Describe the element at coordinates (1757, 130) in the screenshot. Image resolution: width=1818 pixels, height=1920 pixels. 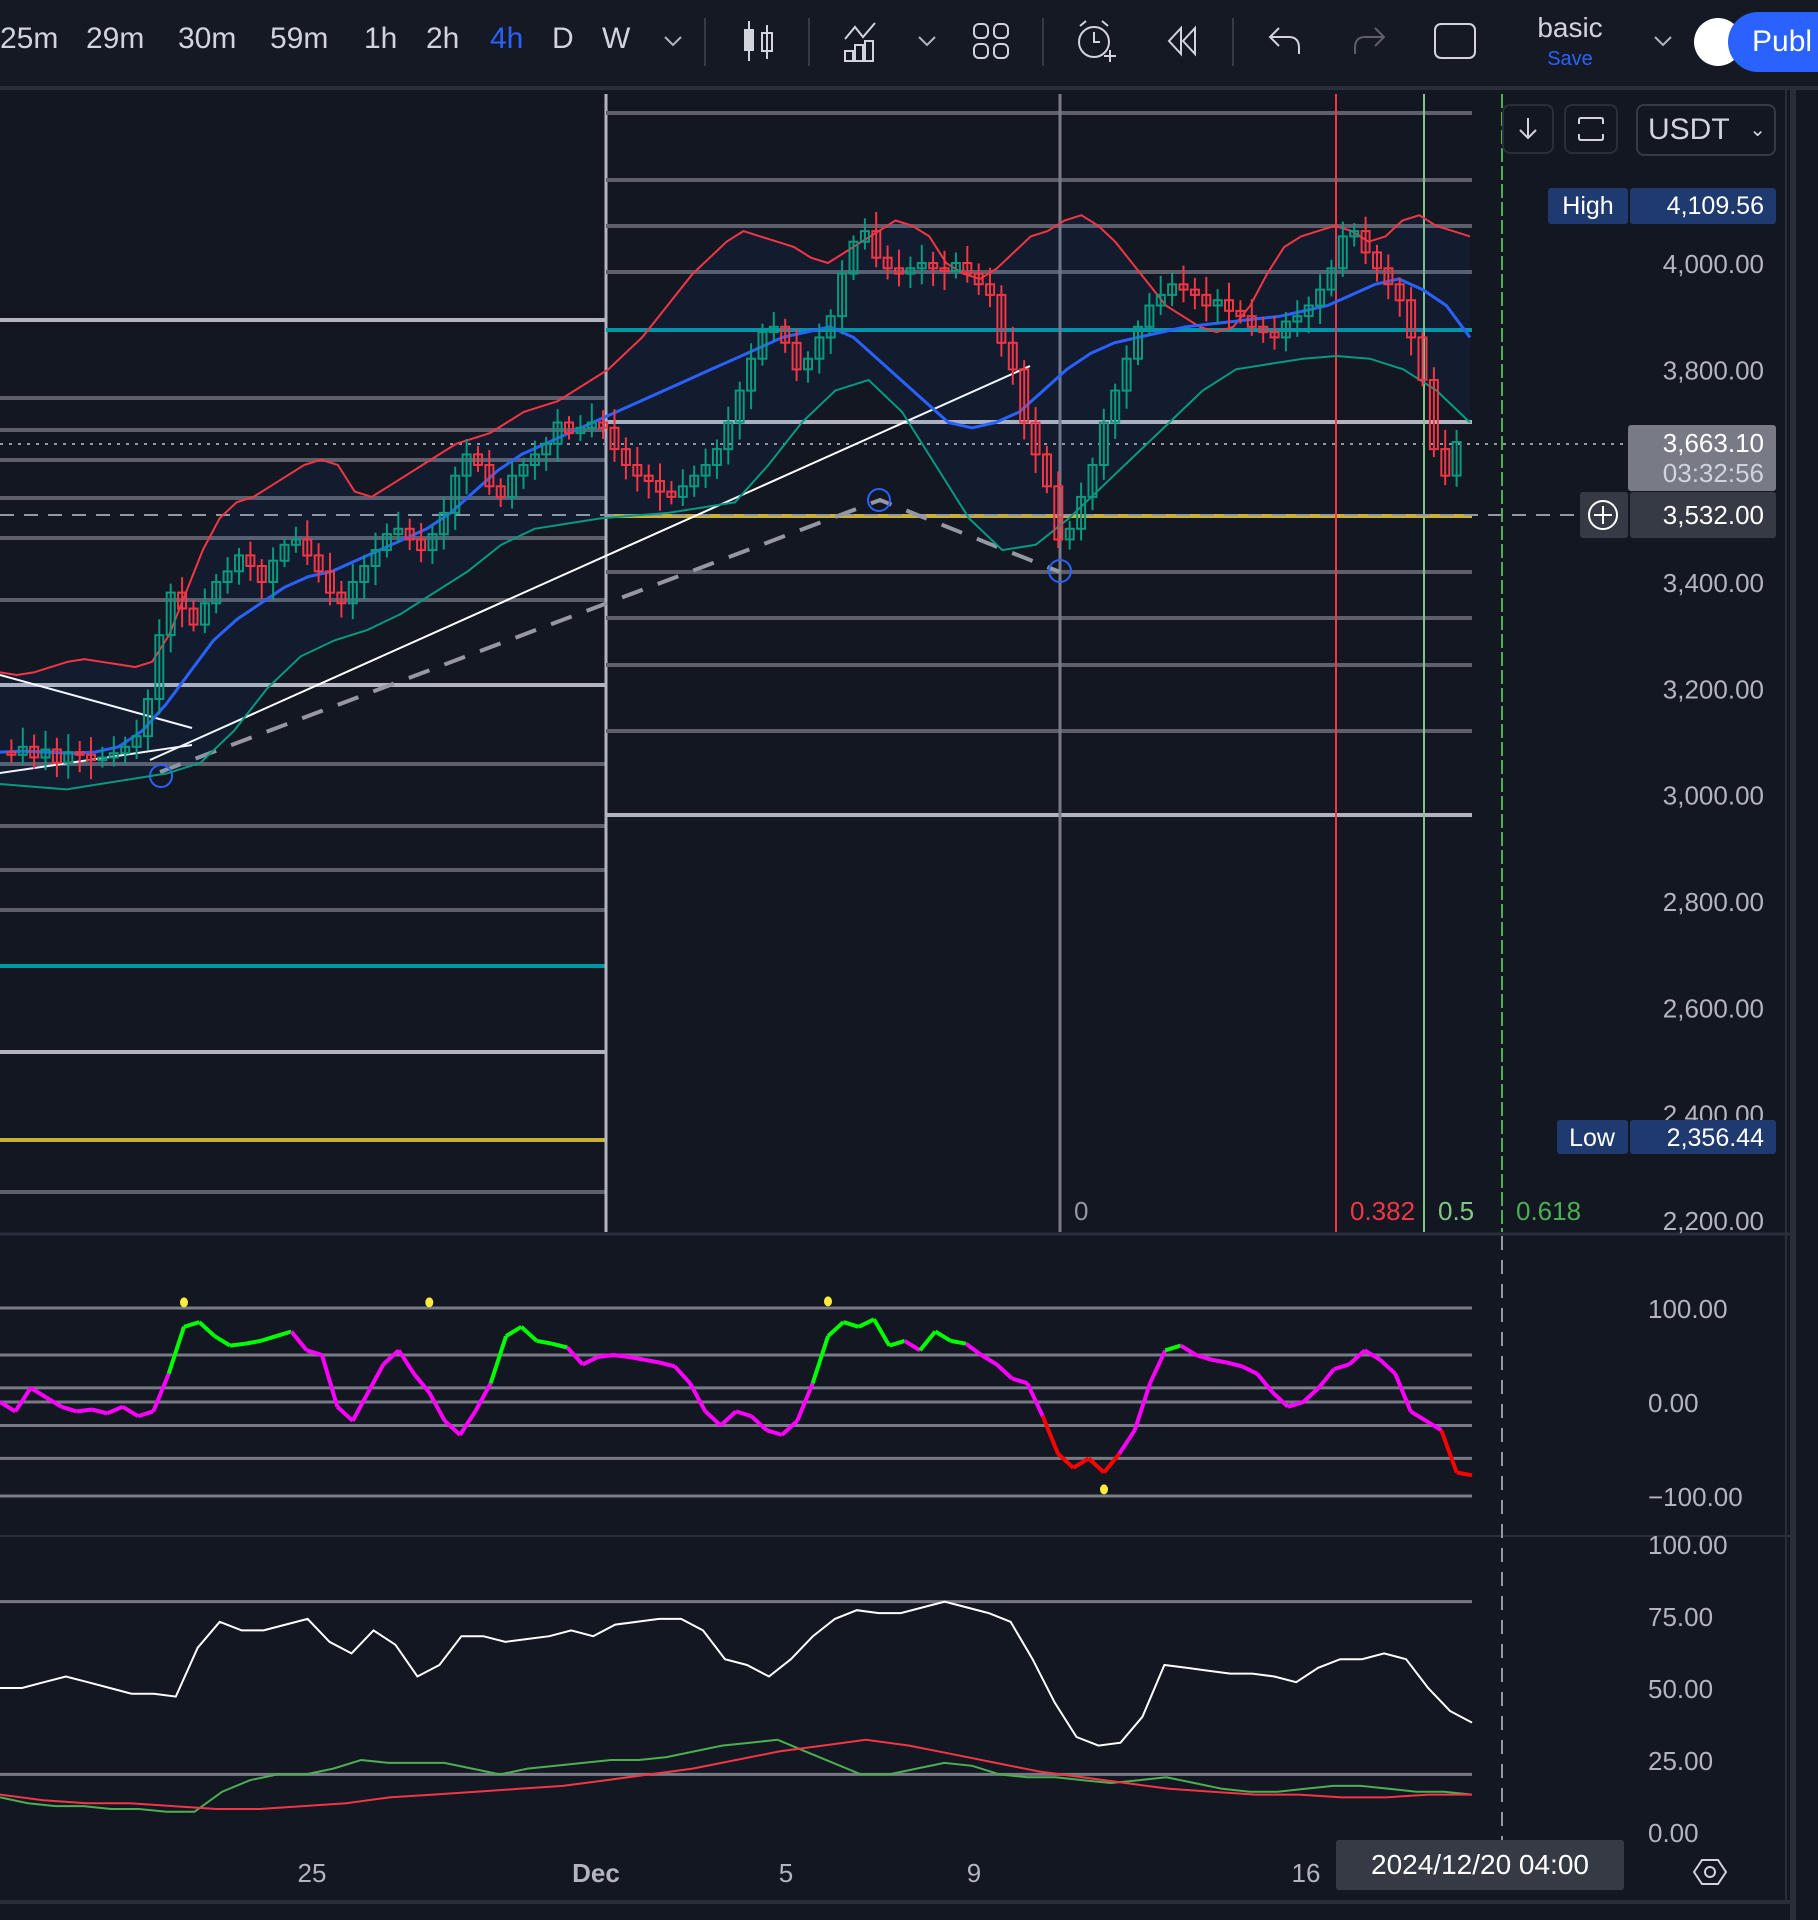
I see `chevron-down-icon: ⌄` at that location.